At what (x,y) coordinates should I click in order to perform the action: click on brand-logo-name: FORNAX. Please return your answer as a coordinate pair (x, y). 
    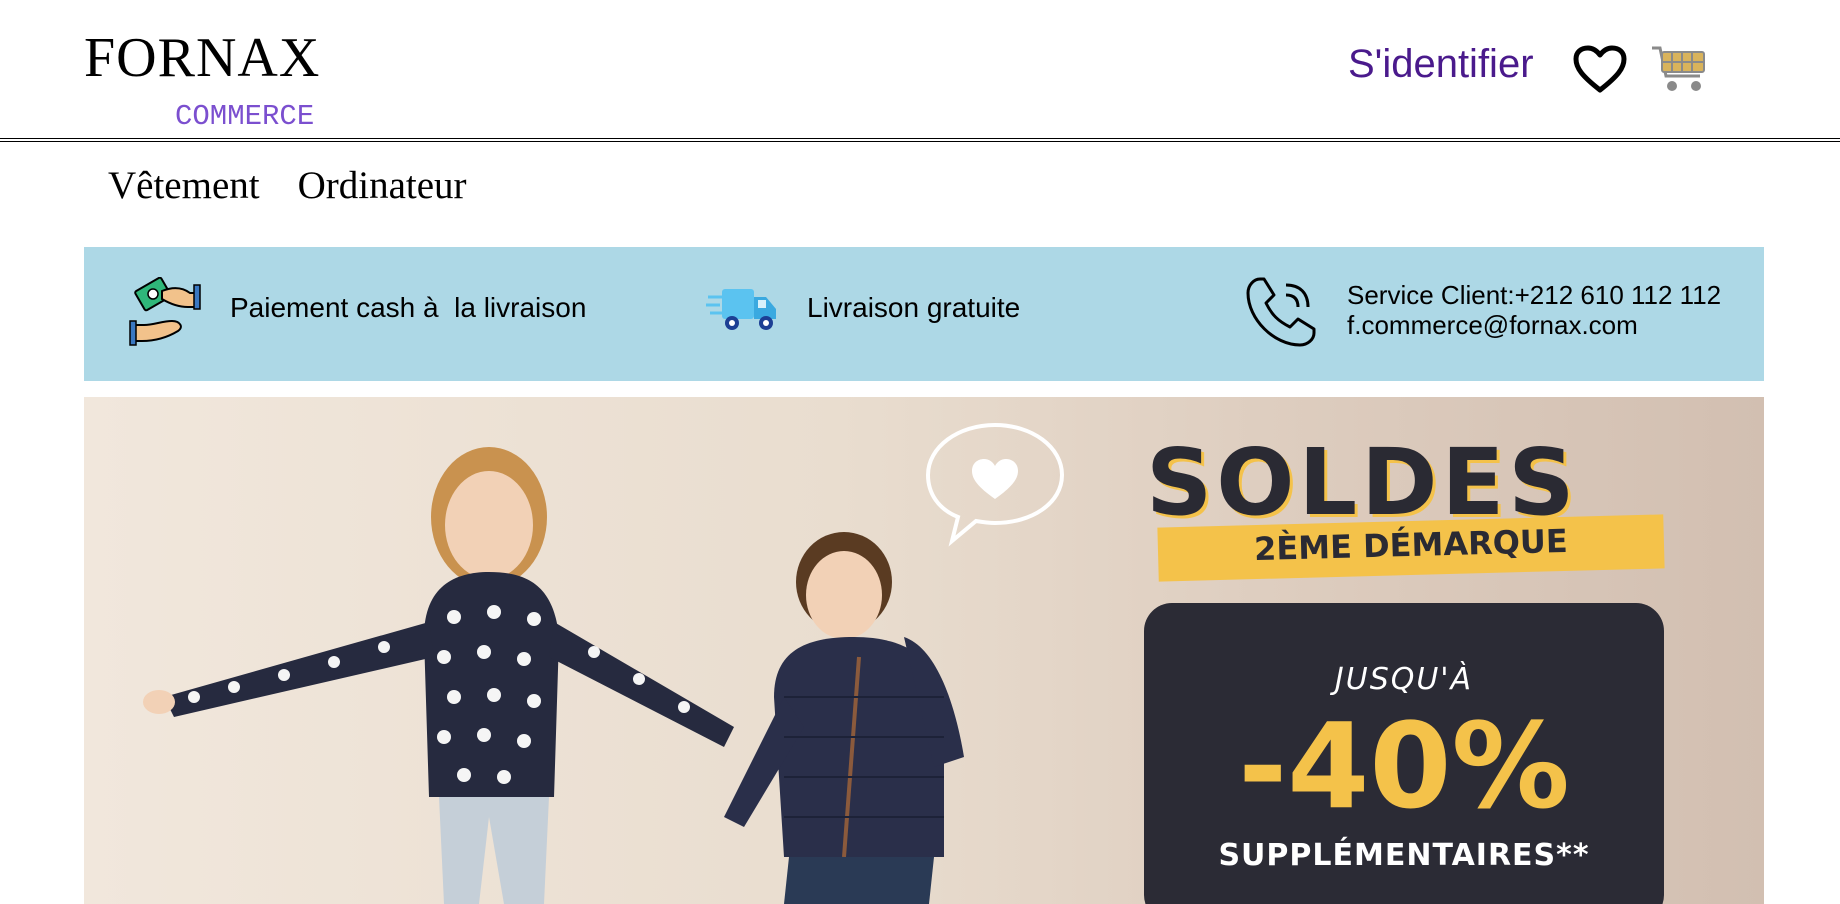
    Looking at the image, I should click on (202, 58).